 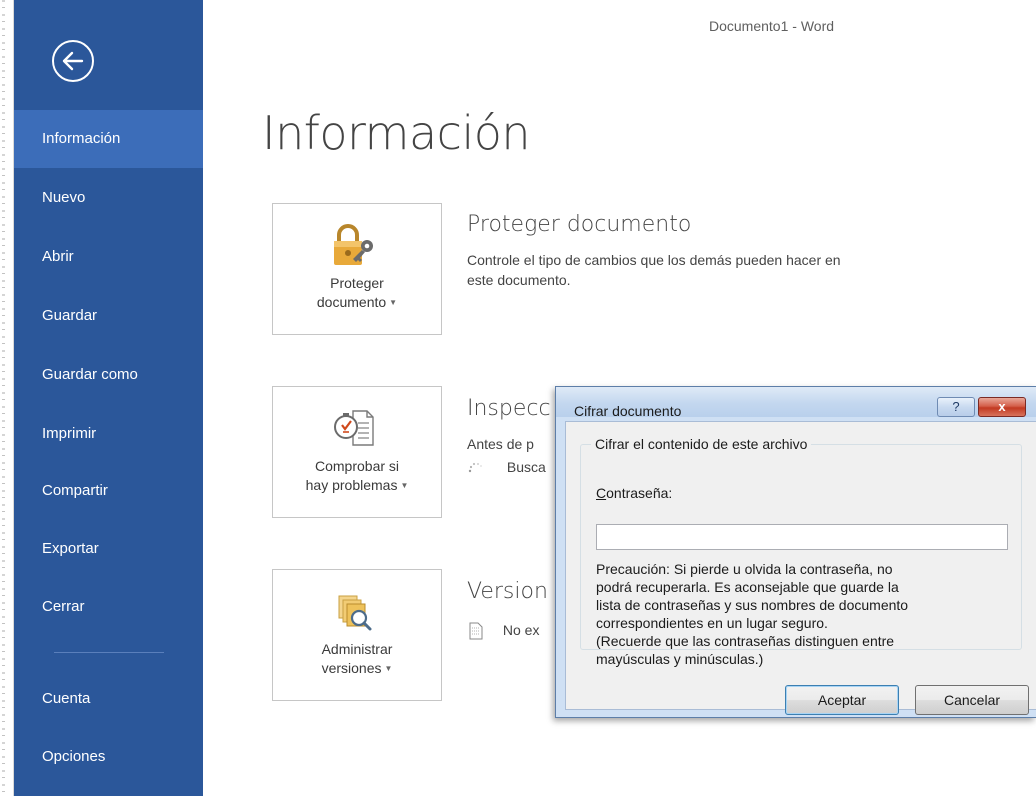 I want to click on nav-item-guardar: Guardar, so click(x=108, y=316).